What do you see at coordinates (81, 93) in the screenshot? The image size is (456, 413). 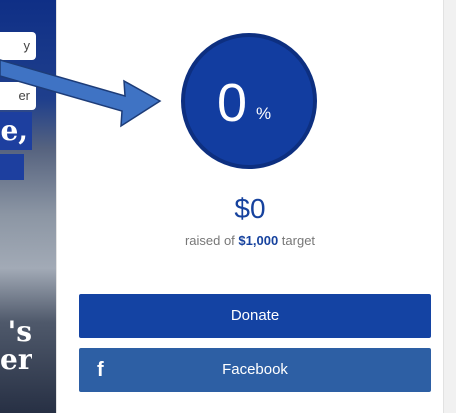 I see `annotation-arrow-icon` at bounding box center [81, 93].